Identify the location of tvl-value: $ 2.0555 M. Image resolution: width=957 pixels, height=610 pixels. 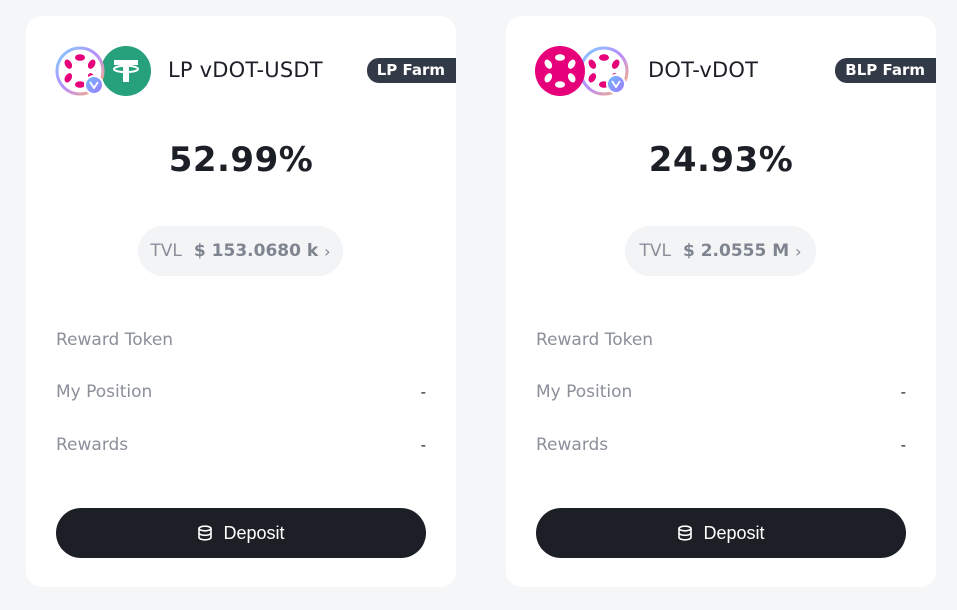
(736, 251).